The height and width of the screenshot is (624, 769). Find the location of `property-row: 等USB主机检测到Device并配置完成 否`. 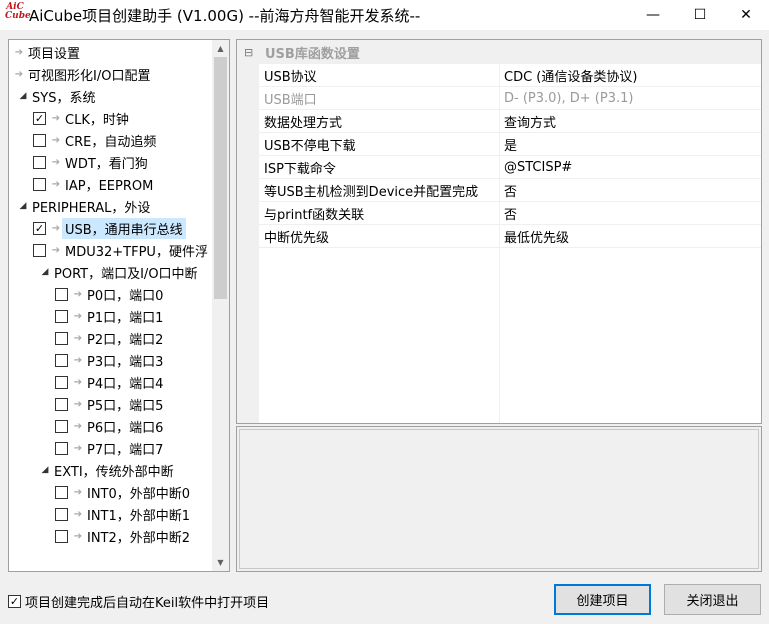

property-row: 等USB主机检测到Device并配置完成 否 is located at coordinates (510, 190).